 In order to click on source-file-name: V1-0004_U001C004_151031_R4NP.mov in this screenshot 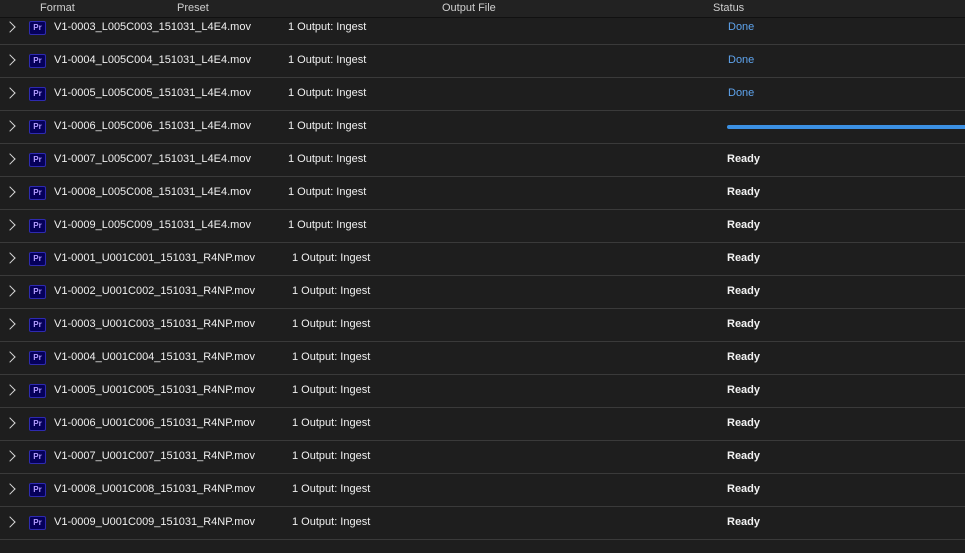, I will do `click(155, 357)`.